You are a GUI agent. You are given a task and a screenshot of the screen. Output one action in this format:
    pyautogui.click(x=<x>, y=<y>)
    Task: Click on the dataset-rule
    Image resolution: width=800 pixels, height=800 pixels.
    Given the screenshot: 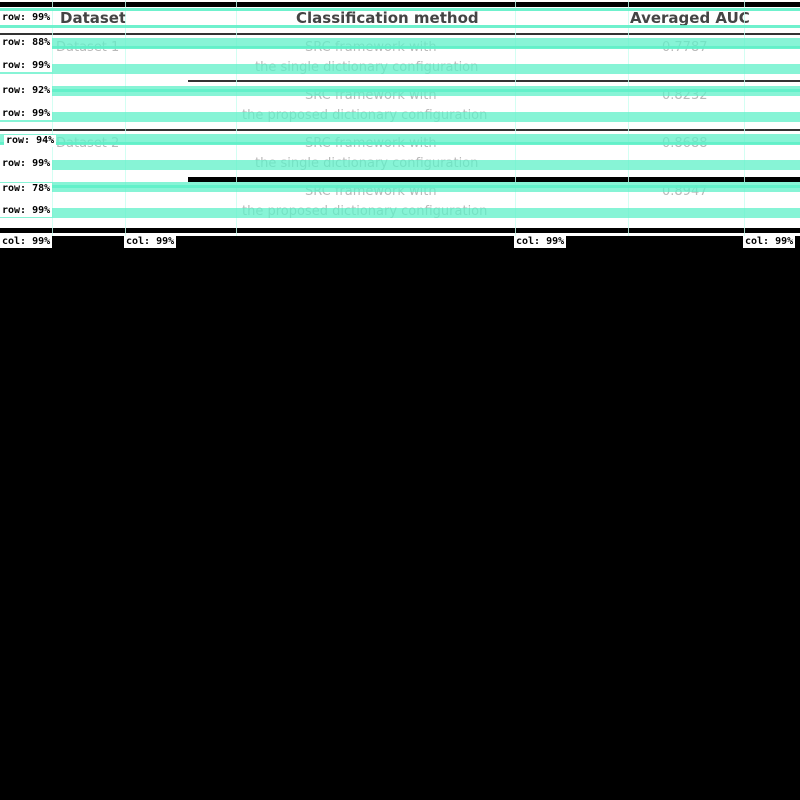 What is the action you would take?
    pyautogui.click(x=400, y=130)
    